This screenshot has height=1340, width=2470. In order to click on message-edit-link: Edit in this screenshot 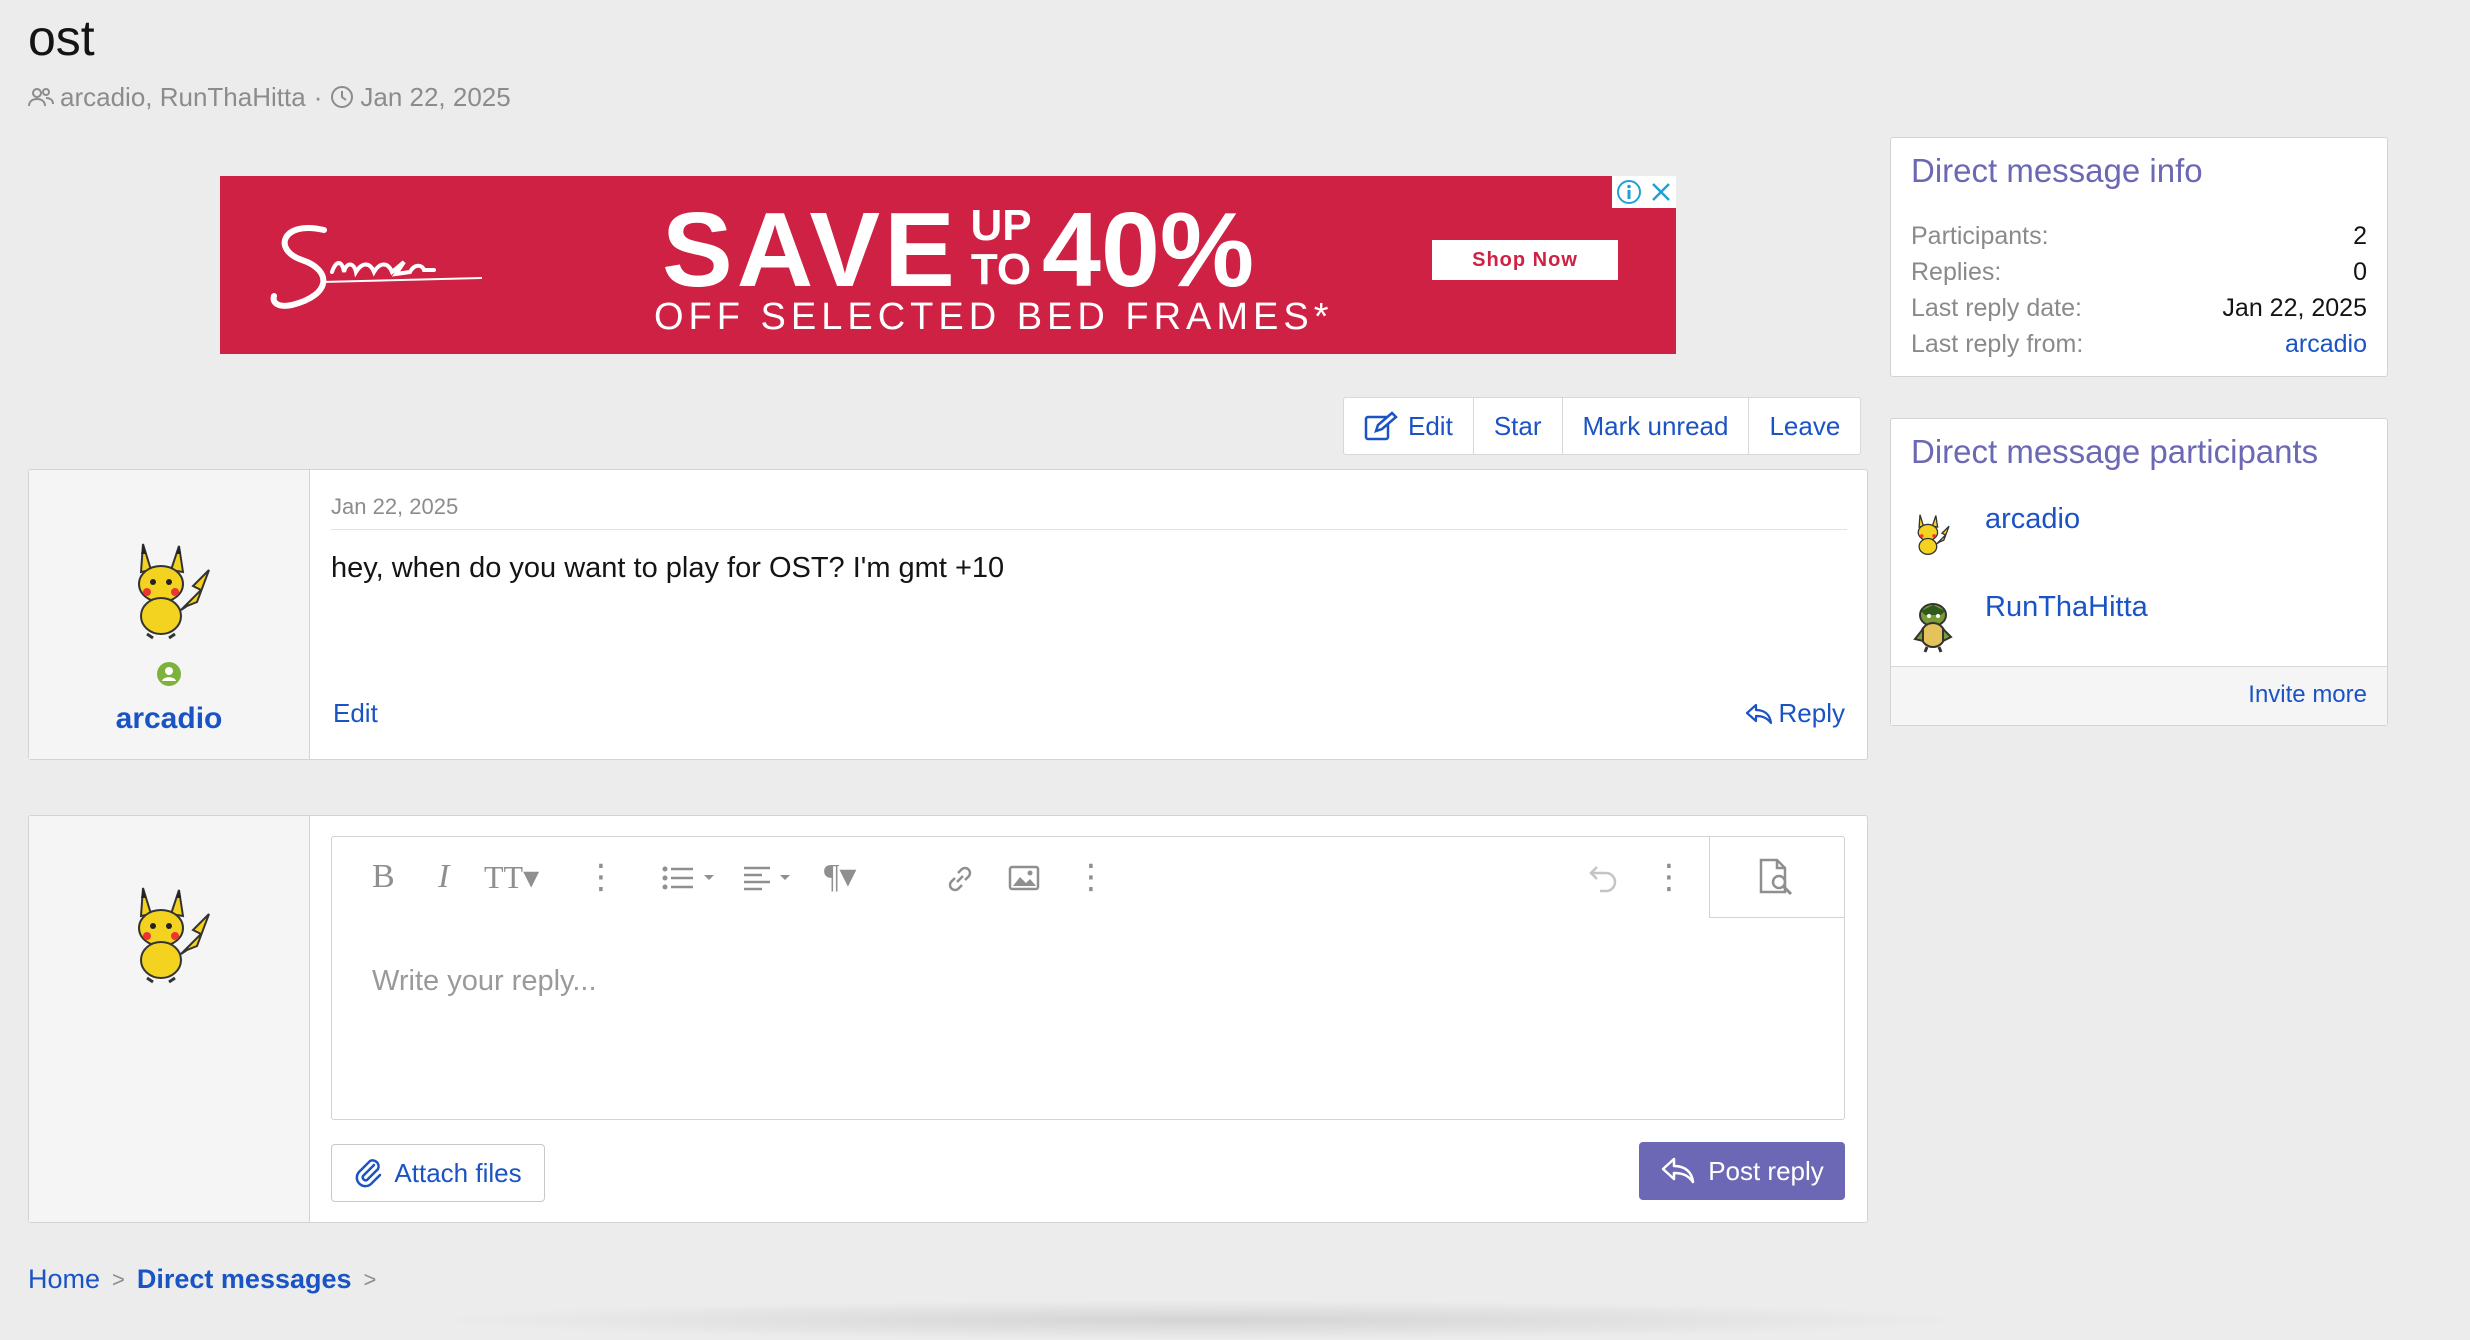, I will do `click(355, 713)`.